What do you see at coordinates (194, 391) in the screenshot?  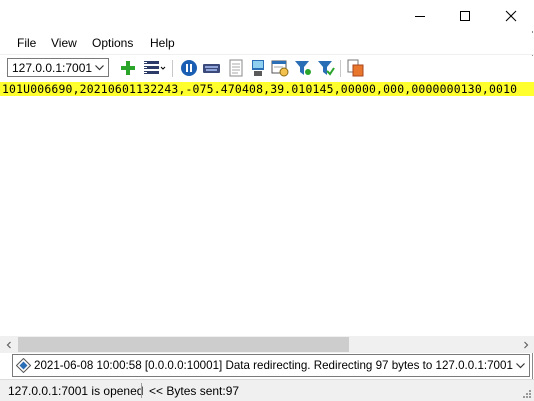 I see `bytes-sent-status: << Bytes sent:97` at bounding box center [194, 391].